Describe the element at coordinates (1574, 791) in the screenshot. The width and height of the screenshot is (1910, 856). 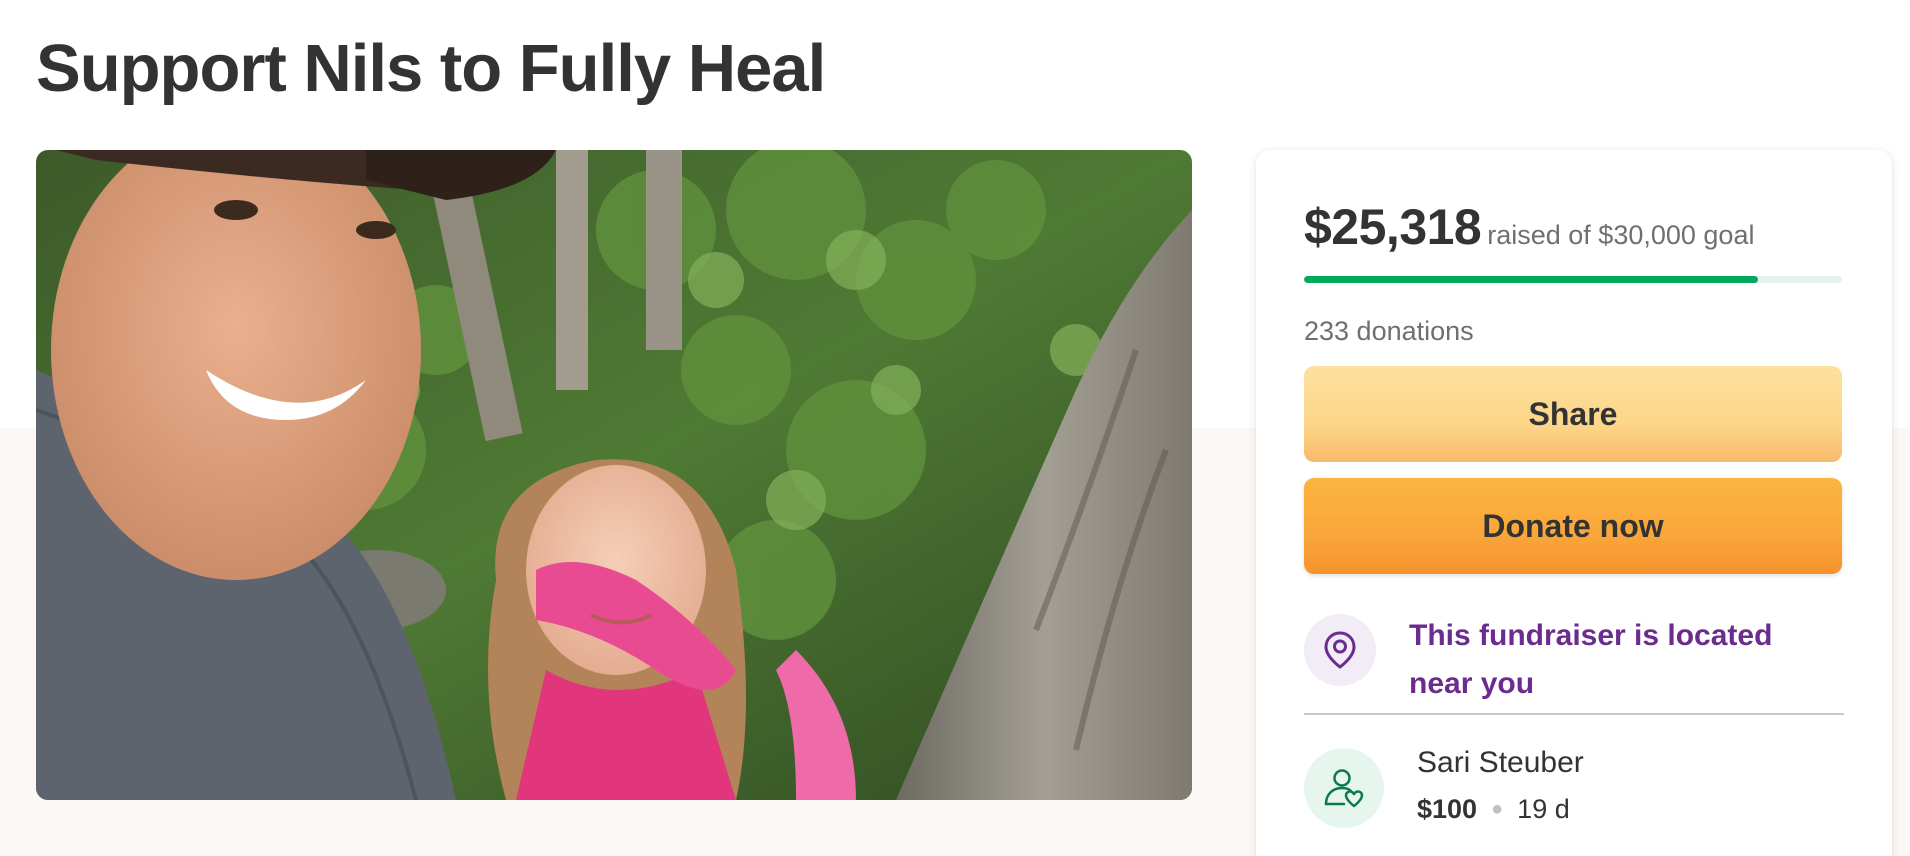
I see `recent-donation: Sari Steuber $100 ● 19 d` at that location.